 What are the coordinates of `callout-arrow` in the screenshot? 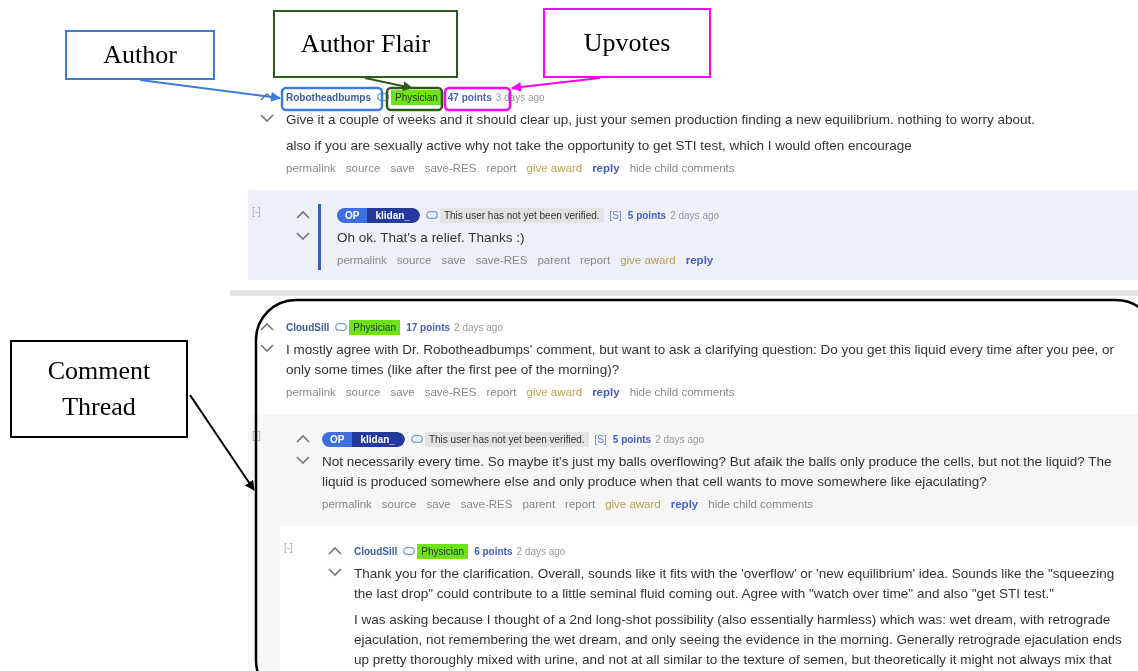 It's located at (388, 84).